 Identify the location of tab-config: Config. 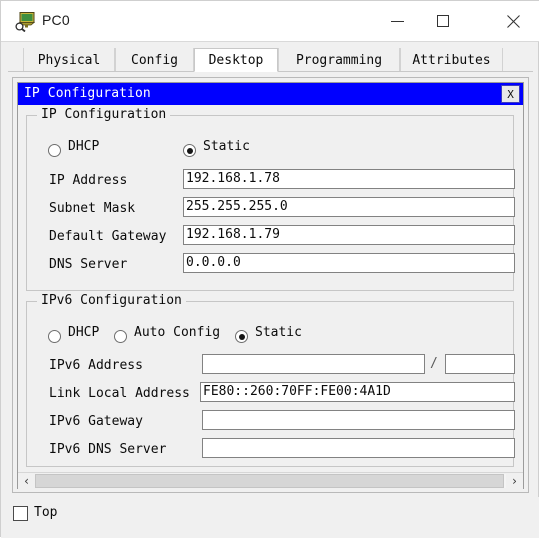
(154, 60).